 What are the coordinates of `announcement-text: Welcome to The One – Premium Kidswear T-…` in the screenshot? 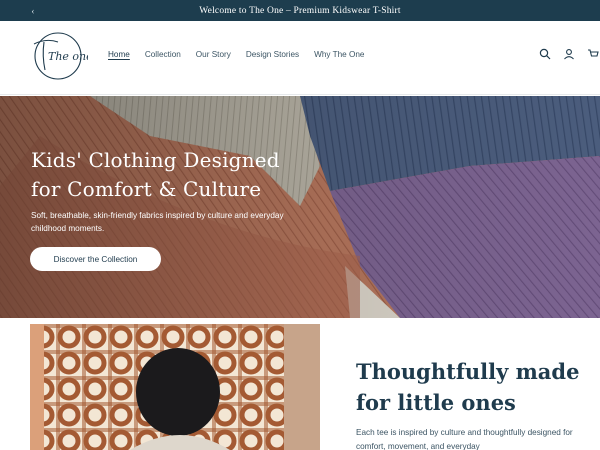 It's located at (300, 10).